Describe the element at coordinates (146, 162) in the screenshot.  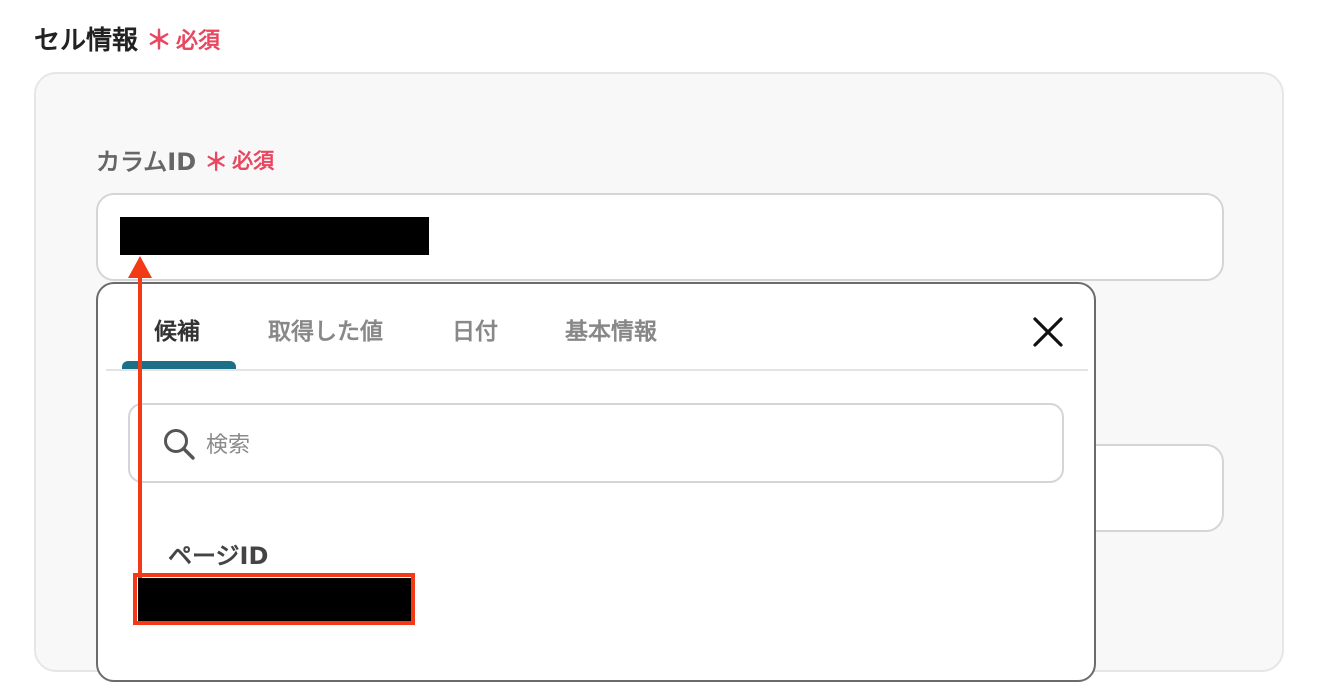
I see `column-id-label-text: カラムID` at that location.